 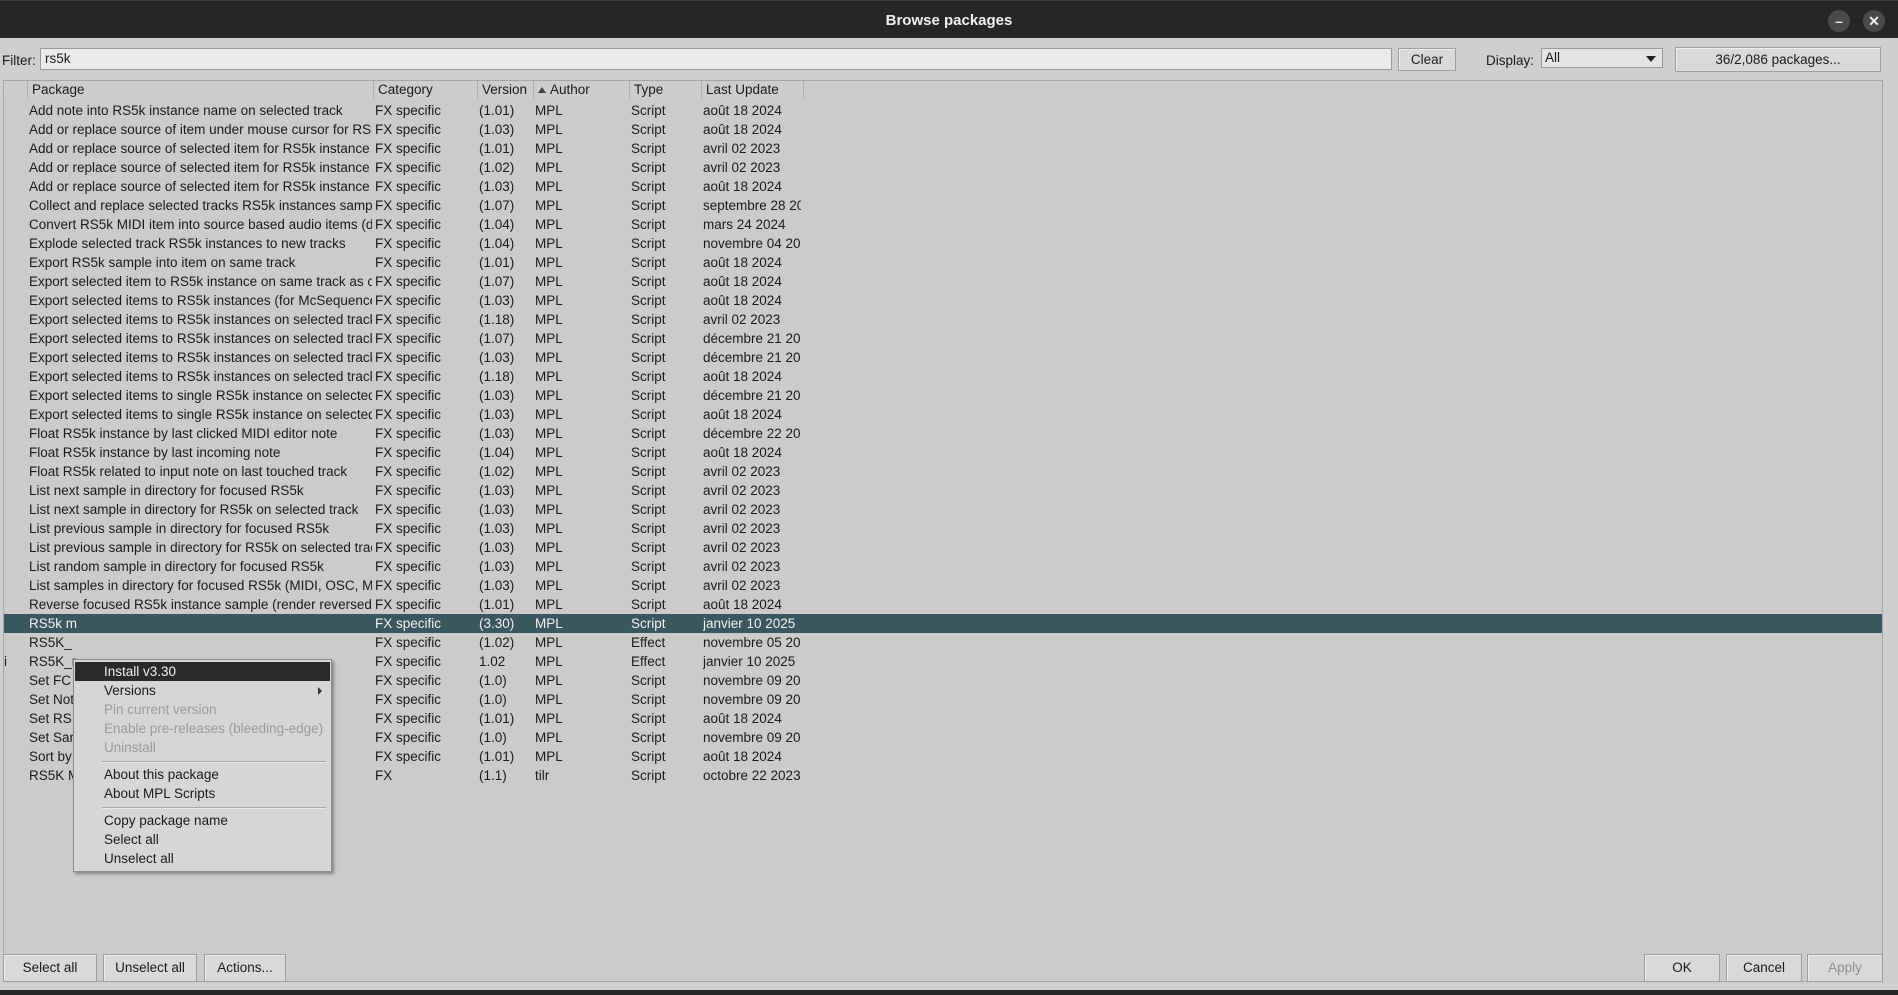 What do you see at coordinates (16, 90) in the screenshot?
I see `header-checkbox-column` at bounding box center [16, 90].